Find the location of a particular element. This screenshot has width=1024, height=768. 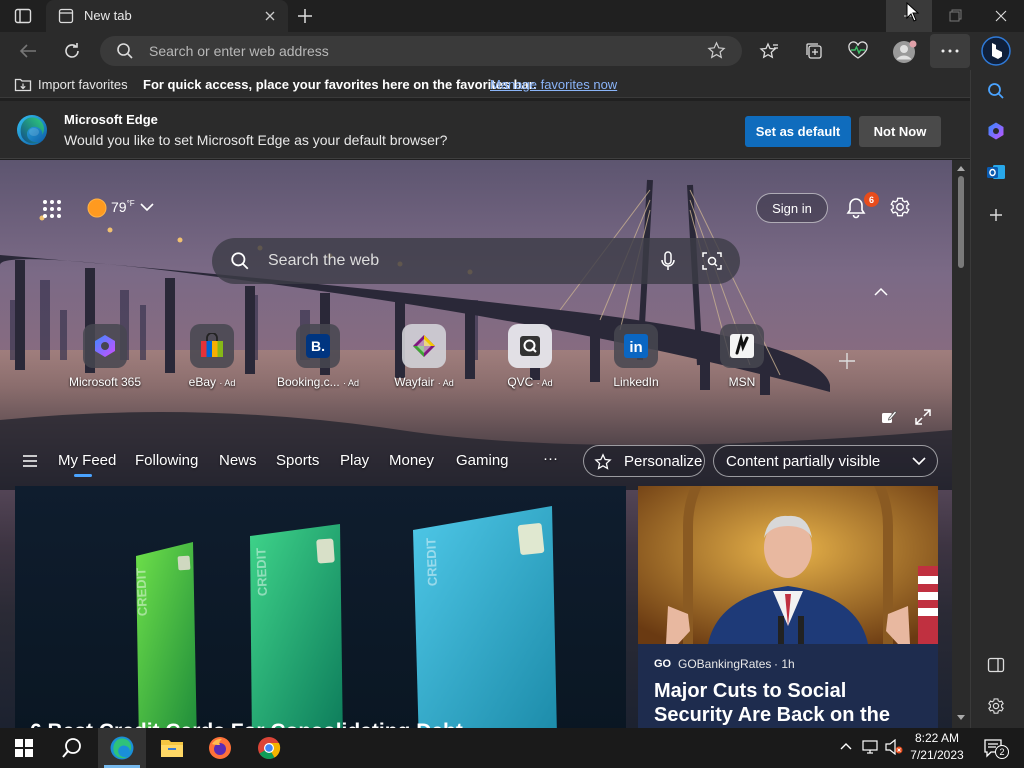

scrollbar-thumb is located at coordinates (961, 222).